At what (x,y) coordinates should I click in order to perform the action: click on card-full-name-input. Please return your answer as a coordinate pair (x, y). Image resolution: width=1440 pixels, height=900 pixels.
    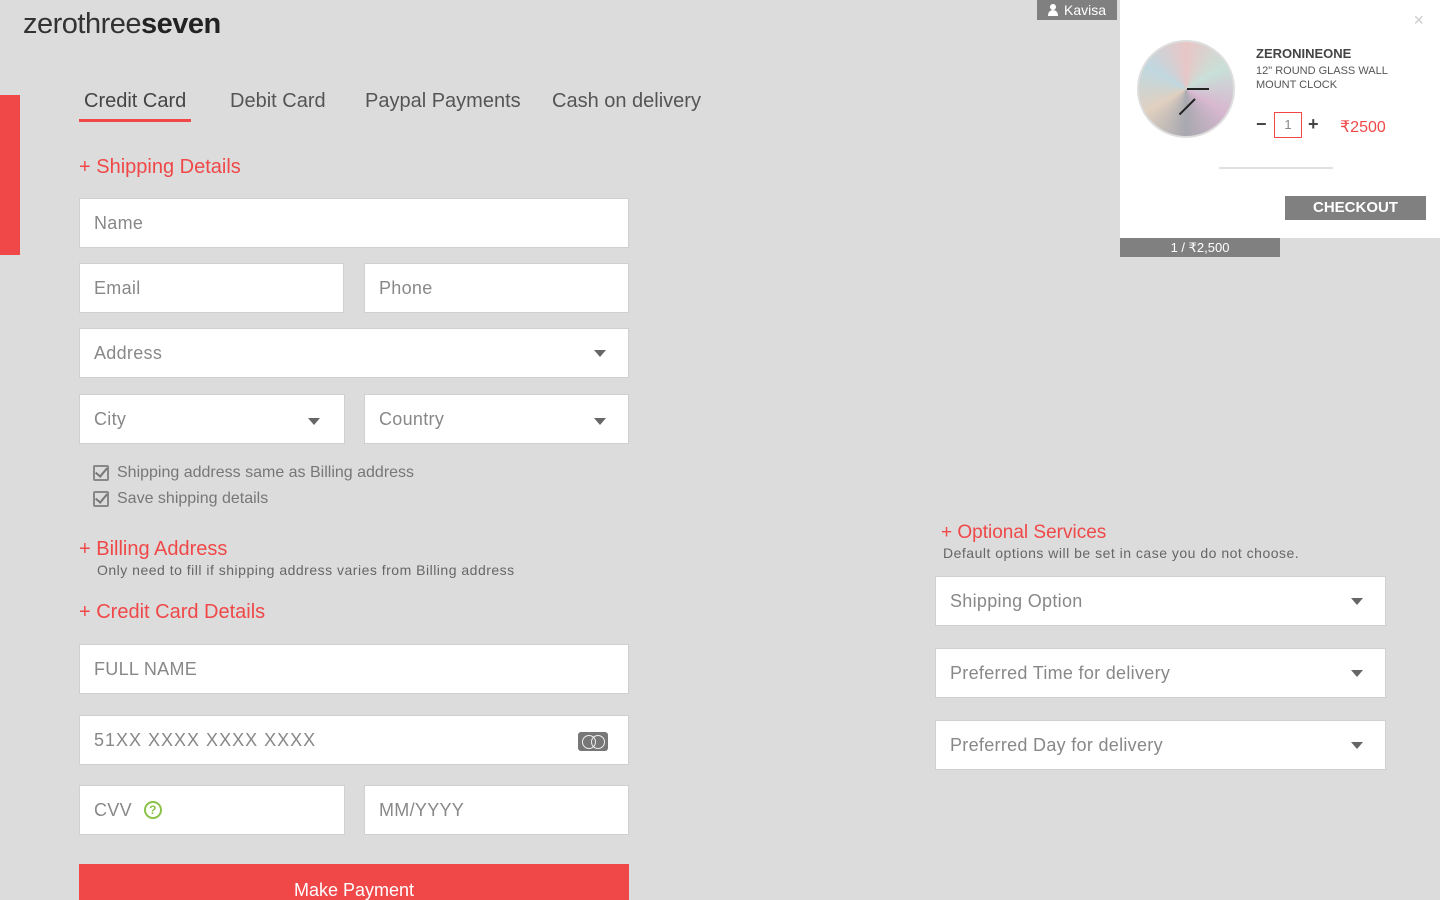
    Looking at the image, I should click on (354, 669).